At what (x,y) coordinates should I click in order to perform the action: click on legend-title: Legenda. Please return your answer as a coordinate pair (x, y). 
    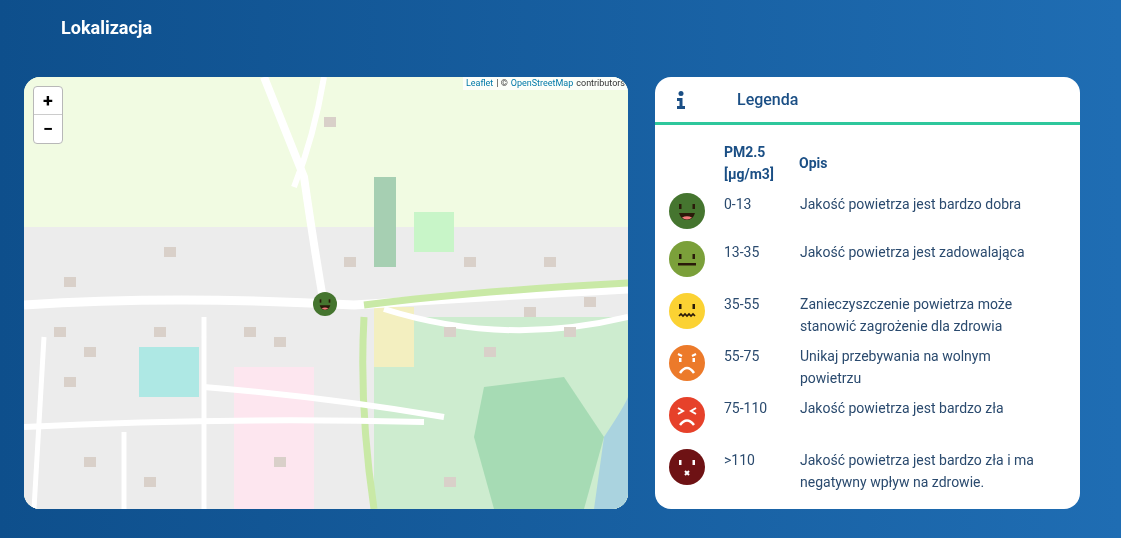
    Looking at the image, I should click on (768, 99).